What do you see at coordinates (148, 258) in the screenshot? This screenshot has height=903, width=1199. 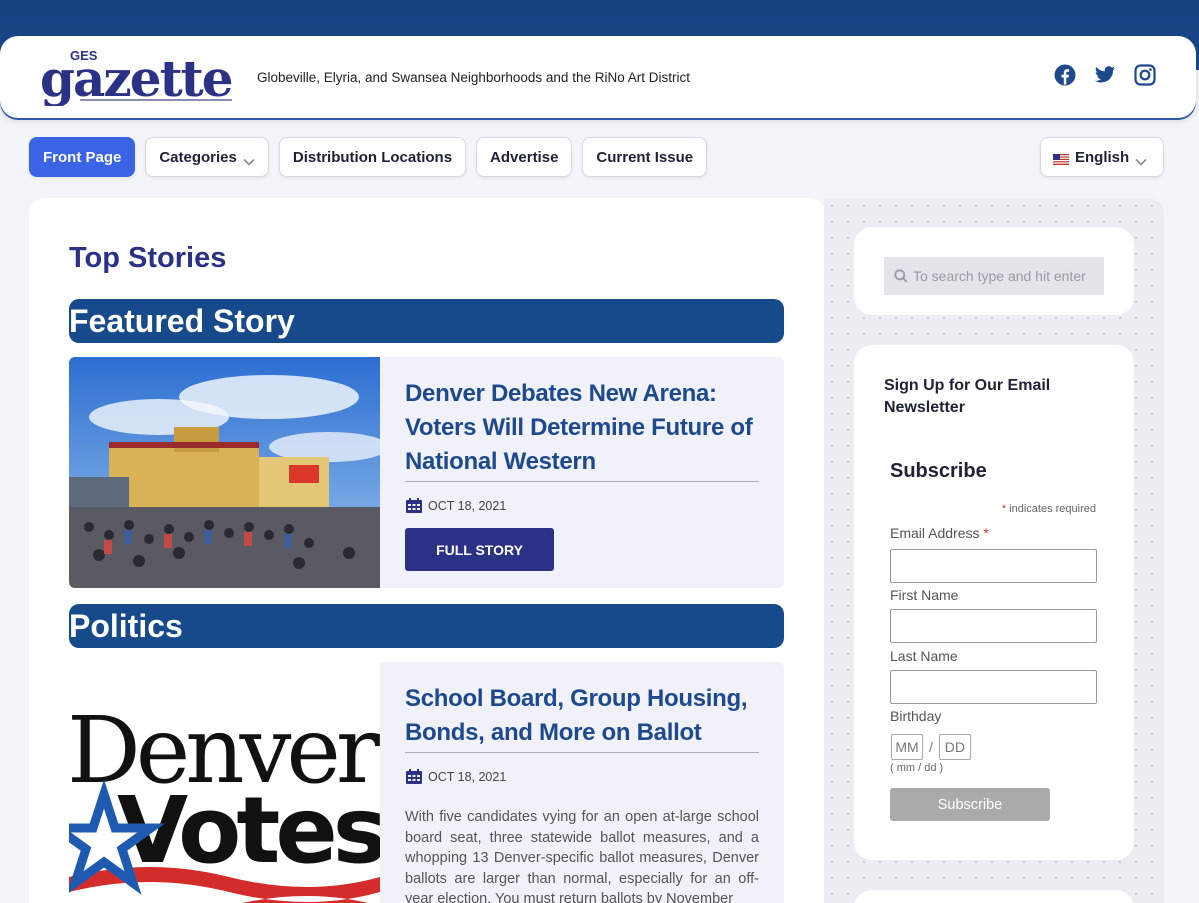 I see `page-title: Top Stories` at bounding box center [148, 258].